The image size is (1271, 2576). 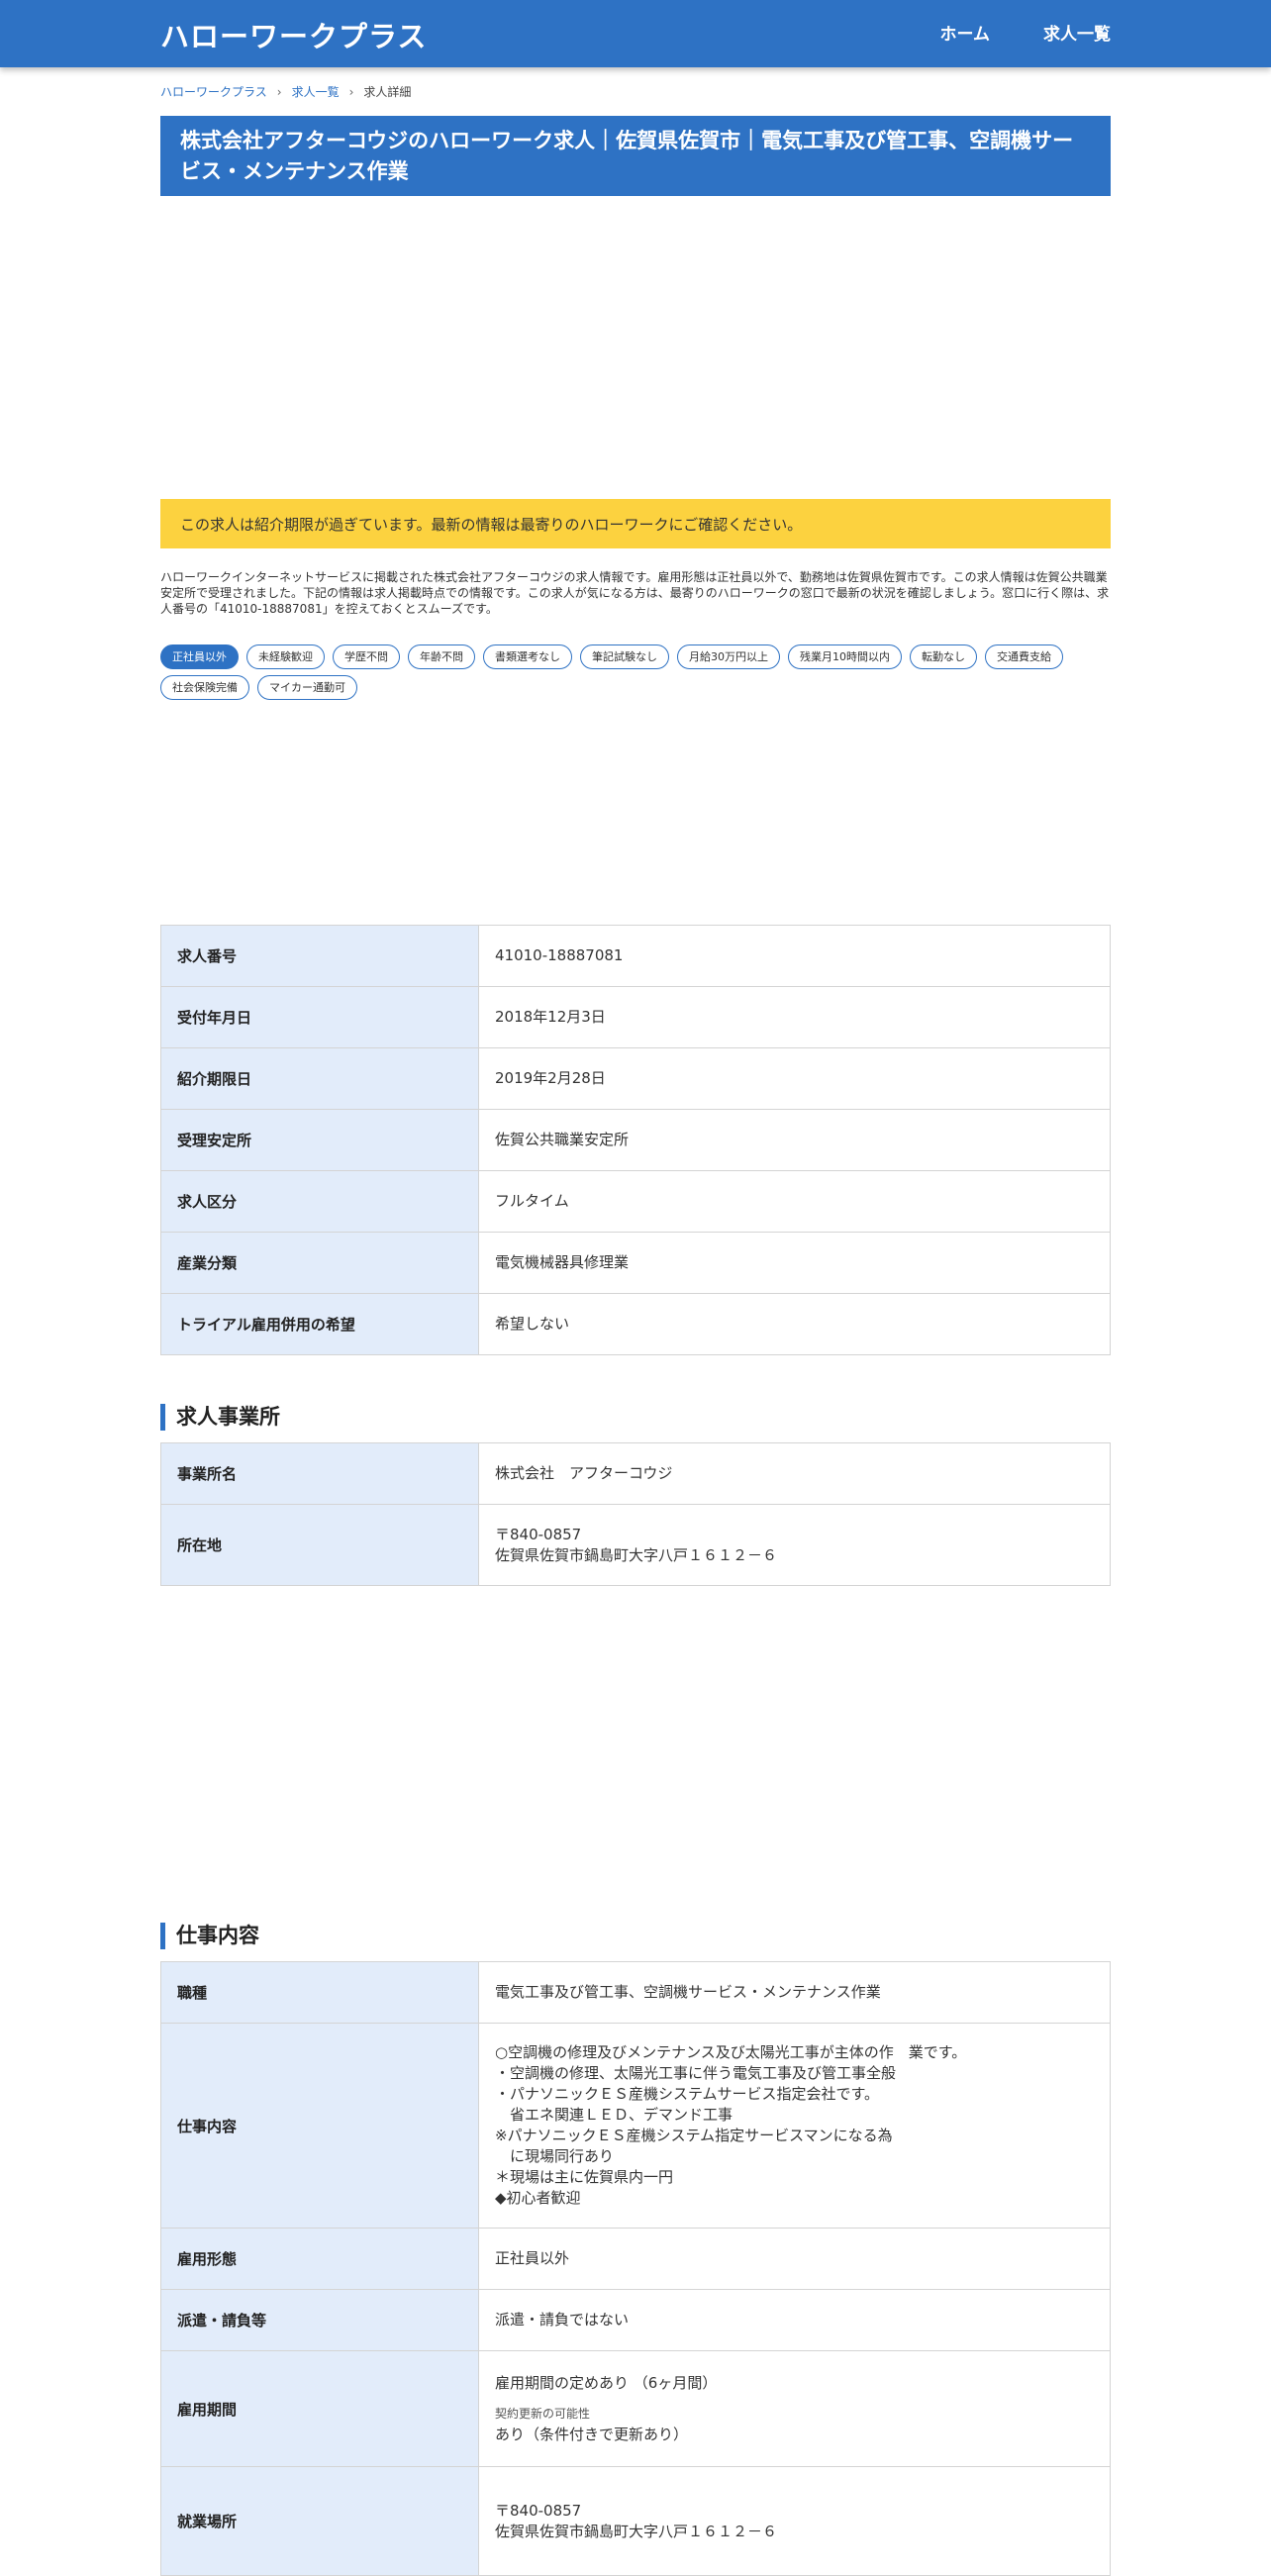 I want to click on row-label: 紹介期限日, so click(x=319, y=1079).